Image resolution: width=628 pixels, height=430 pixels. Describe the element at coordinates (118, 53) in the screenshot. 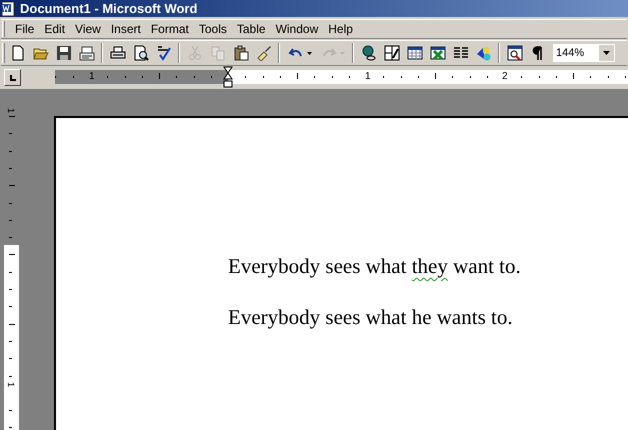

I see `printer-icon` at that location.